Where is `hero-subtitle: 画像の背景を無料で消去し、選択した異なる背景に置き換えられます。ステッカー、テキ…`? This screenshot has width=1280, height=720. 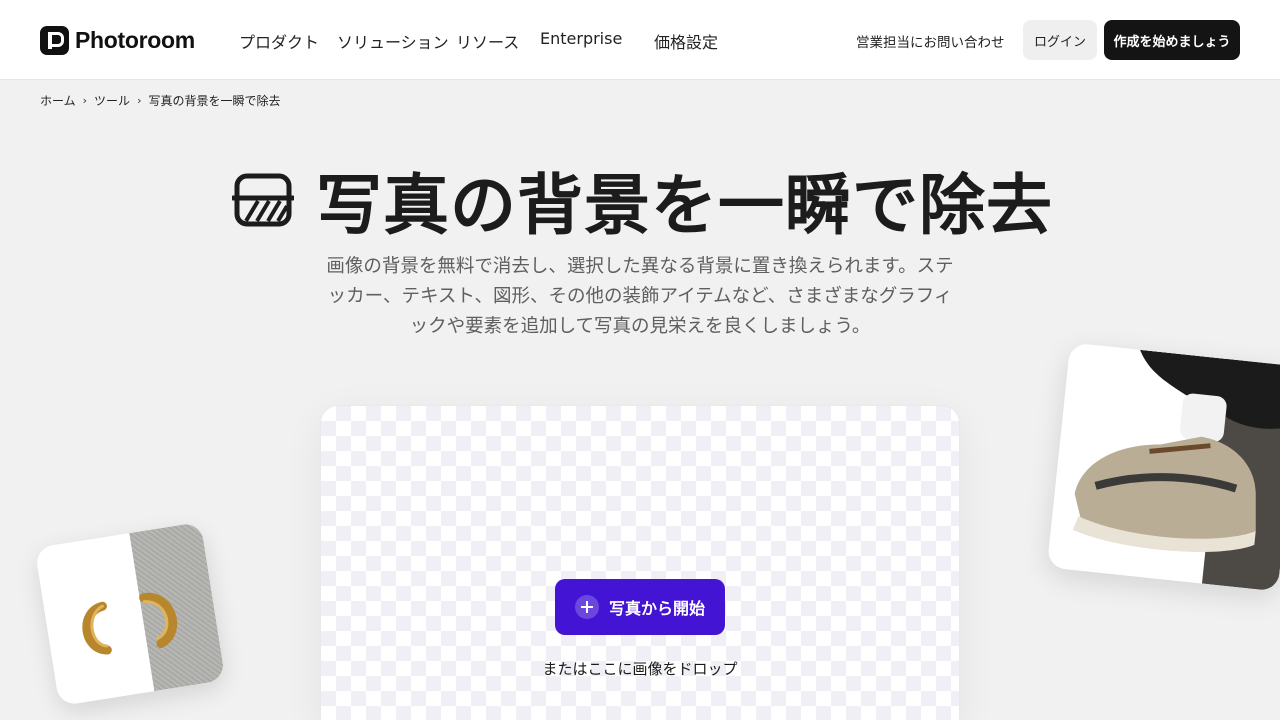 hero-subtitle: 画像の背景を無料で消去し、選択した異なる背景に置き換えられます。ステッカー、テキ… is located at coordinates (640, 296).